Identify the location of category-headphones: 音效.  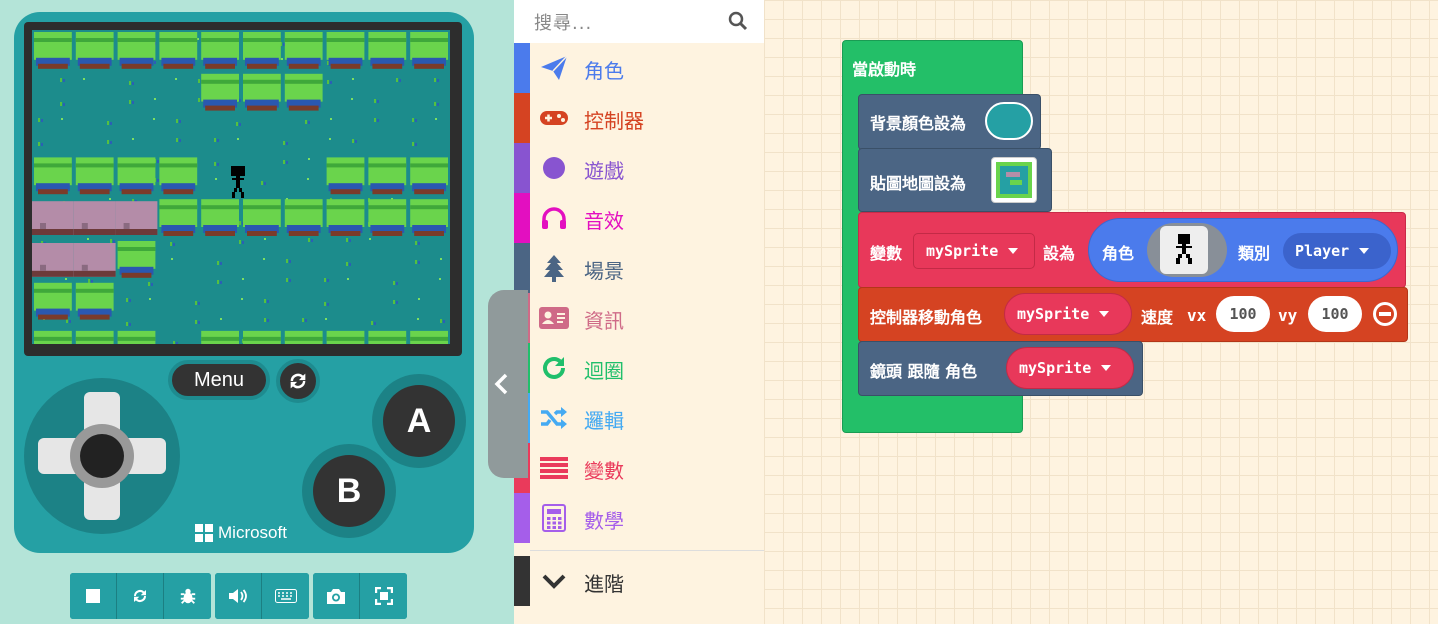
(639, 218).